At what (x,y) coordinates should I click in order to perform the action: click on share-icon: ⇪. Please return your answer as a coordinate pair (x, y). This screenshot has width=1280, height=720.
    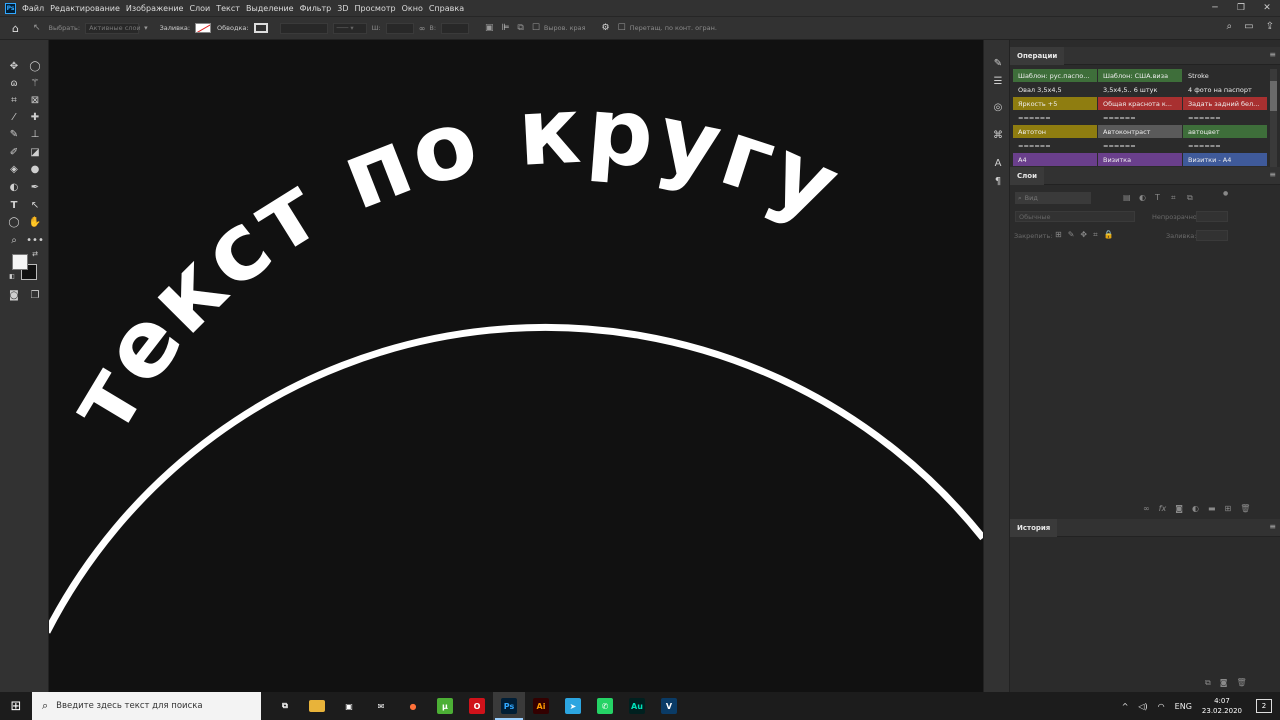
    Looking at the image, I should click on (1270, 26).